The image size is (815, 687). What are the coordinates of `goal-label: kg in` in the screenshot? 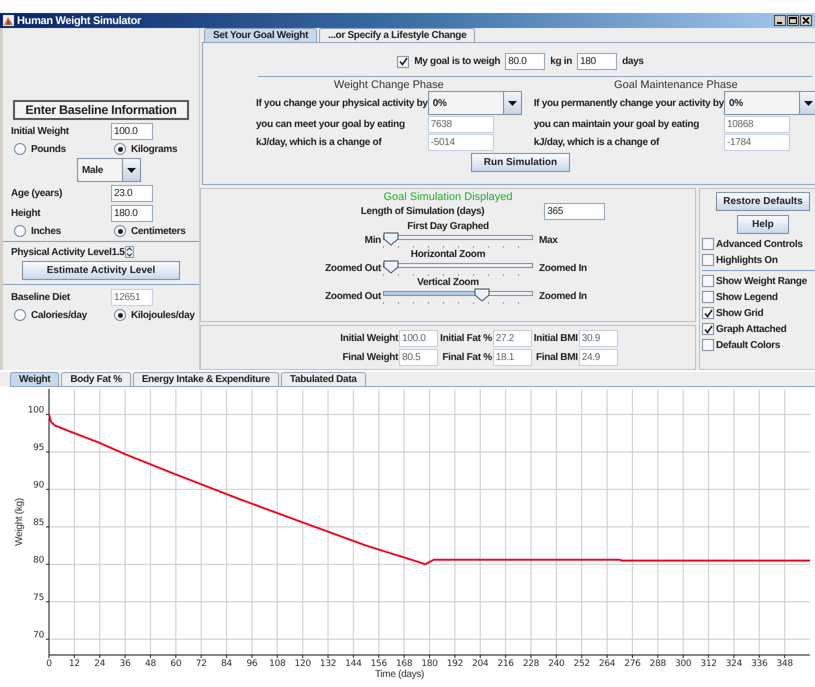 It's located at (561, 61).